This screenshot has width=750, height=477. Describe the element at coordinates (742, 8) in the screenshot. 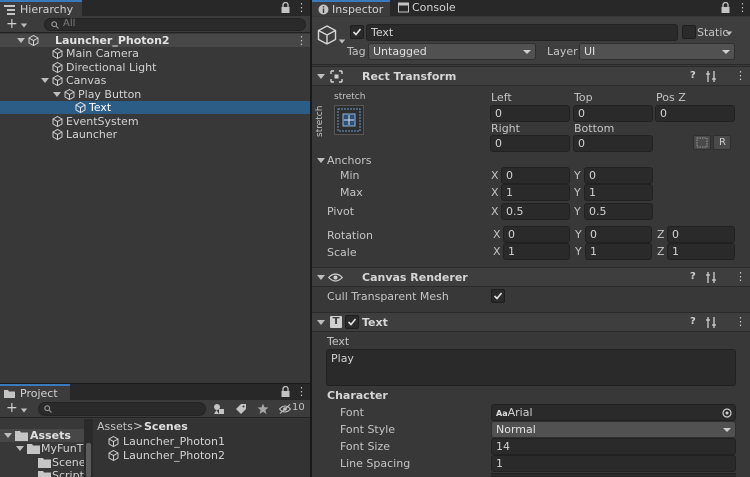

I see `inspector-menu-icon: ⋮` at that location.